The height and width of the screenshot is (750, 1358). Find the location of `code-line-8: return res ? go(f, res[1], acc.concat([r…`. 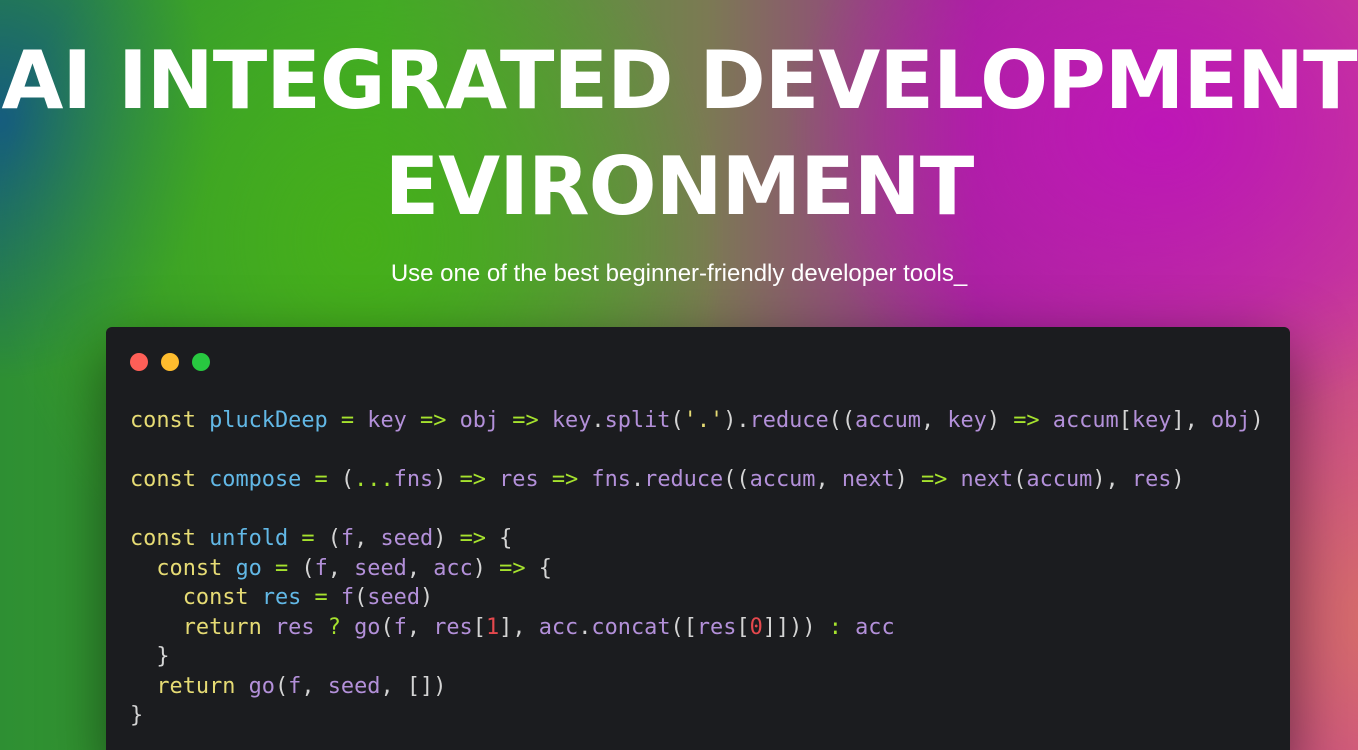

code-line-8: return res ? go(f, res[1], acc.concat([r… is located at coordinates (538, 627).